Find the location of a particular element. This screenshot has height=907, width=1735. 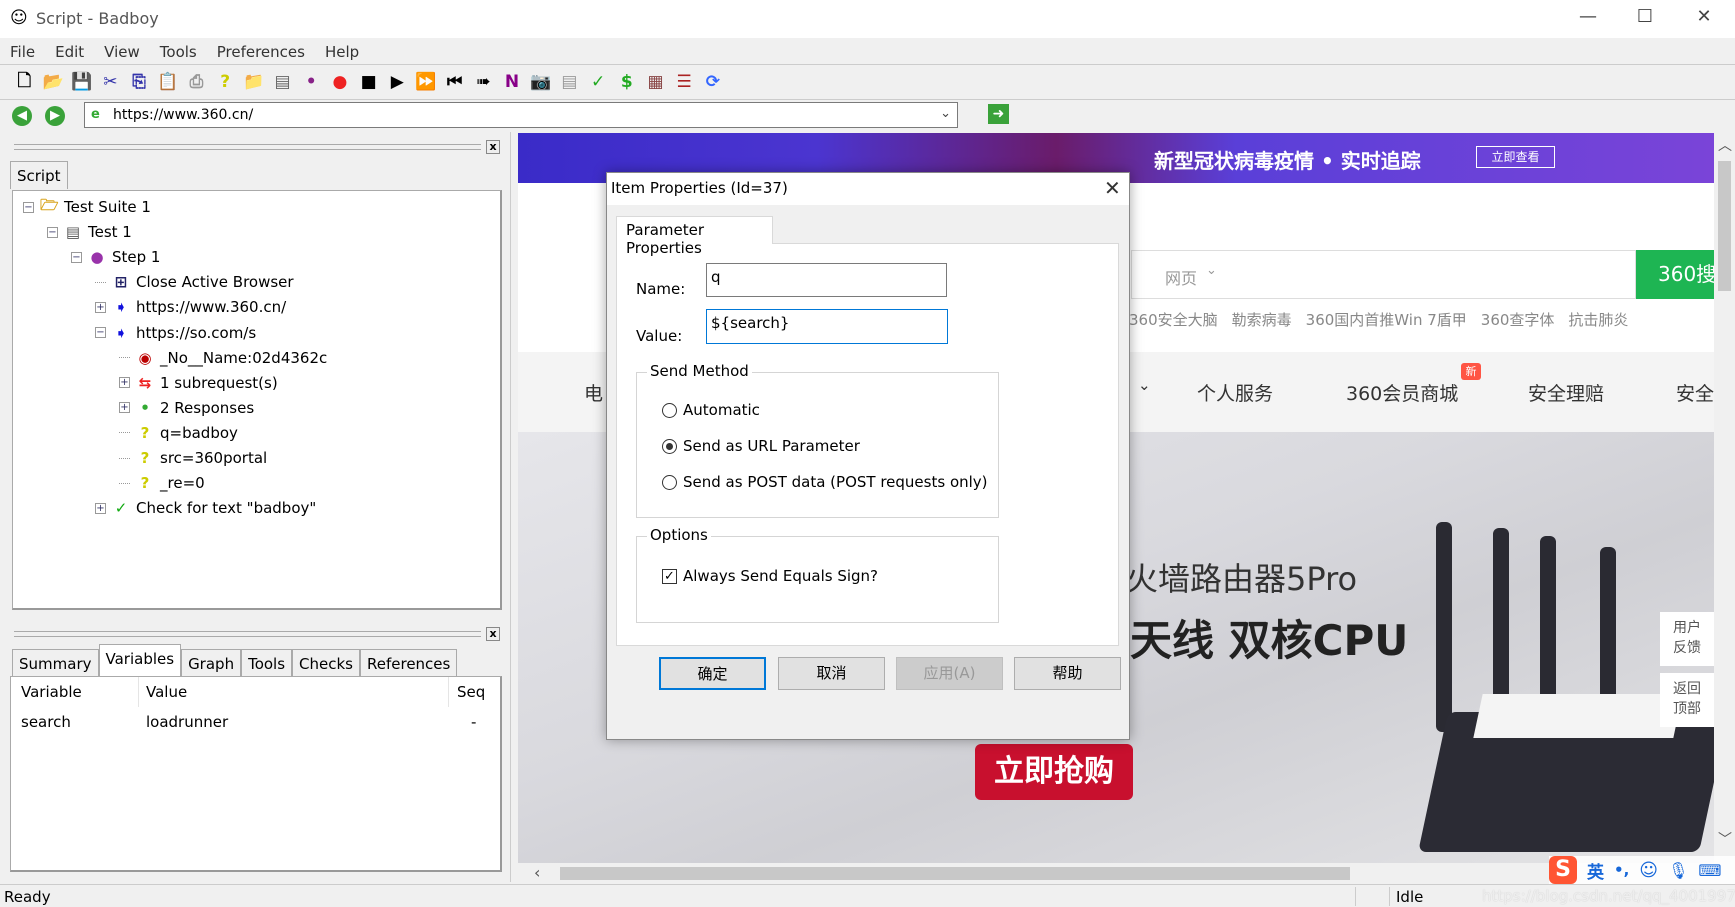

search-button: 360搜 is located at coordinates (1675, 274).